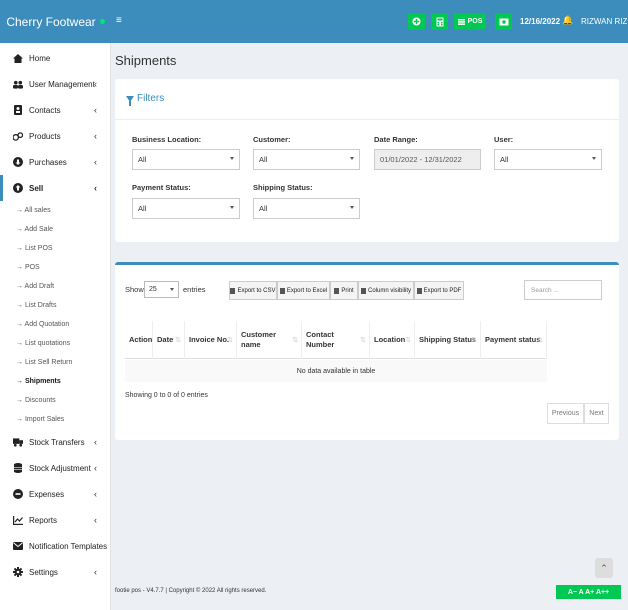 The width and height of the screenshot is (628, 610). Describe the element at coordinates (427, 159) in the screenshot. I see `date-range-input: 01/01/2022 - 12/31/2022` at that location.